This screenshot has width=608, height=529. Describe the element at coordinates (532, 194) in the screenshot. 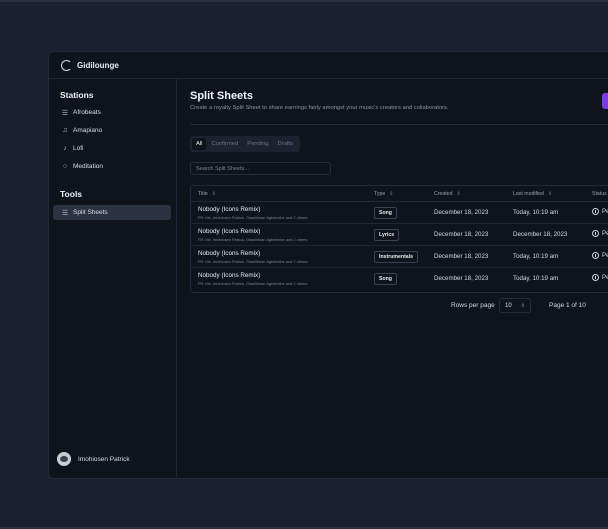

I see `column-header-last-modified: Last modified ⇕` at that location.